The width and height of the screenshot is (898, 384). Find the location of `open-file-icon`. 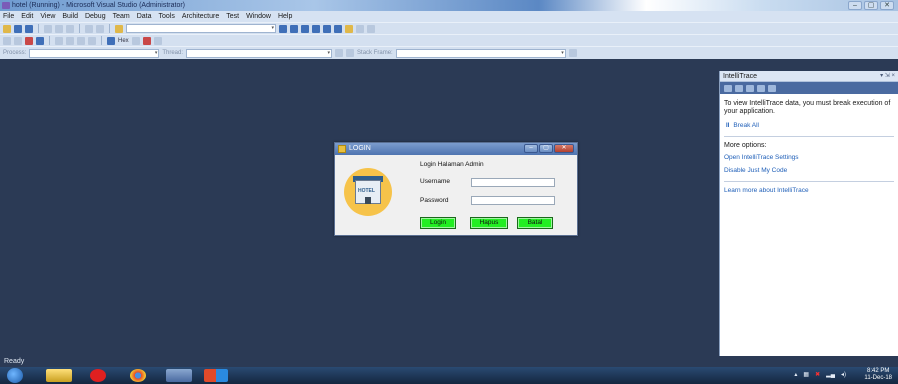

open-file-icon is located at coordinates (18, 28).